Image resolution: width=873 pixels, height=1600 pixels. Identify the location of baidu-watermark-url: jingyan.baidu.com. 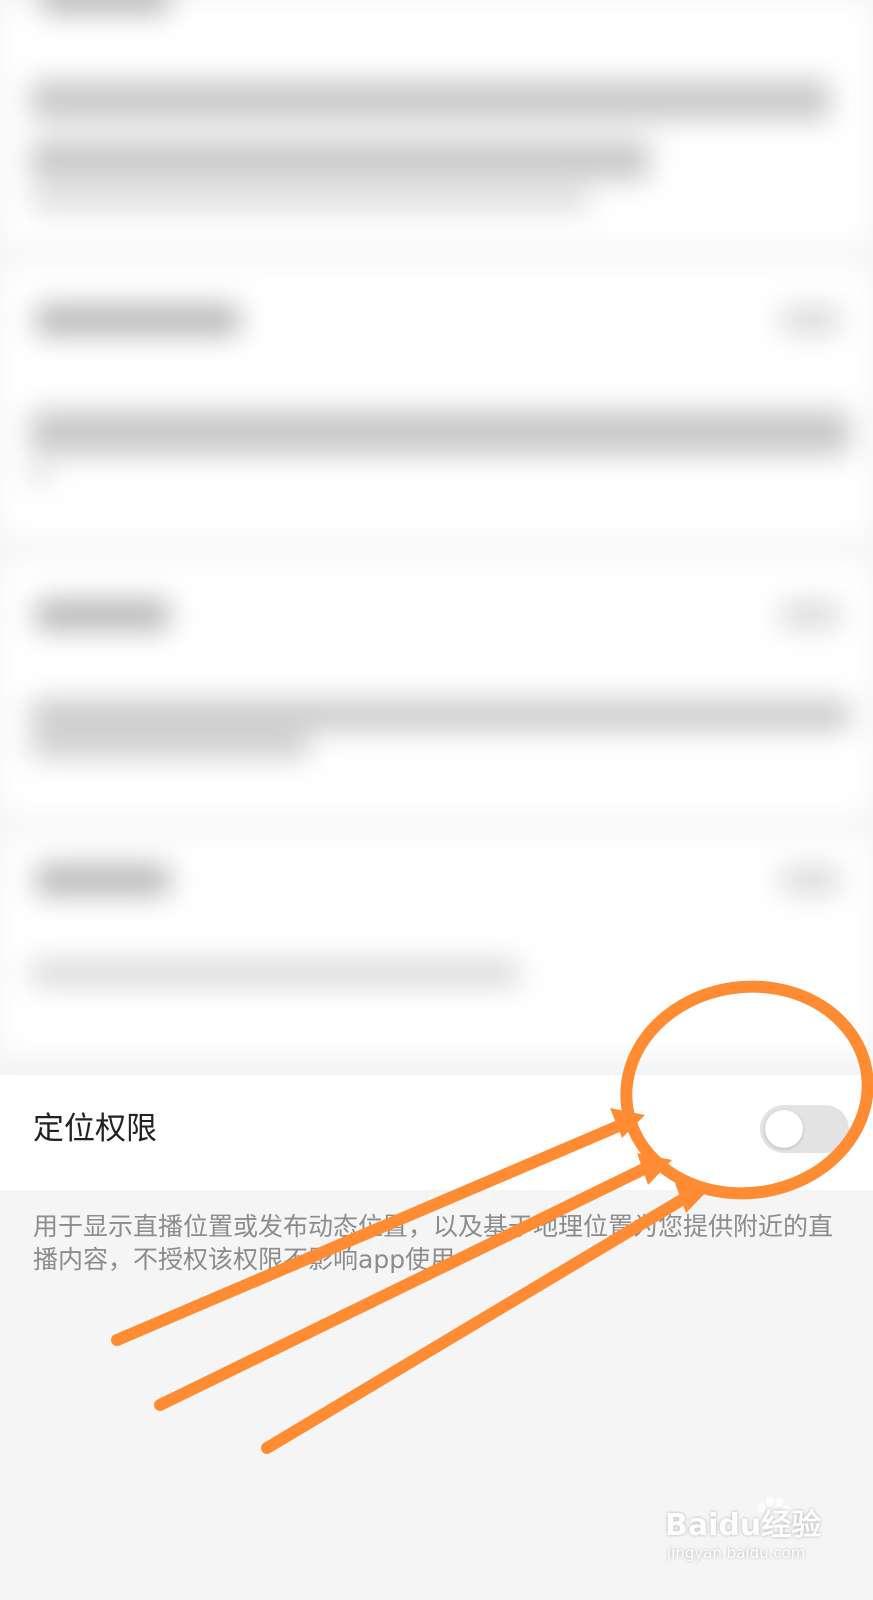
(736, 1553).